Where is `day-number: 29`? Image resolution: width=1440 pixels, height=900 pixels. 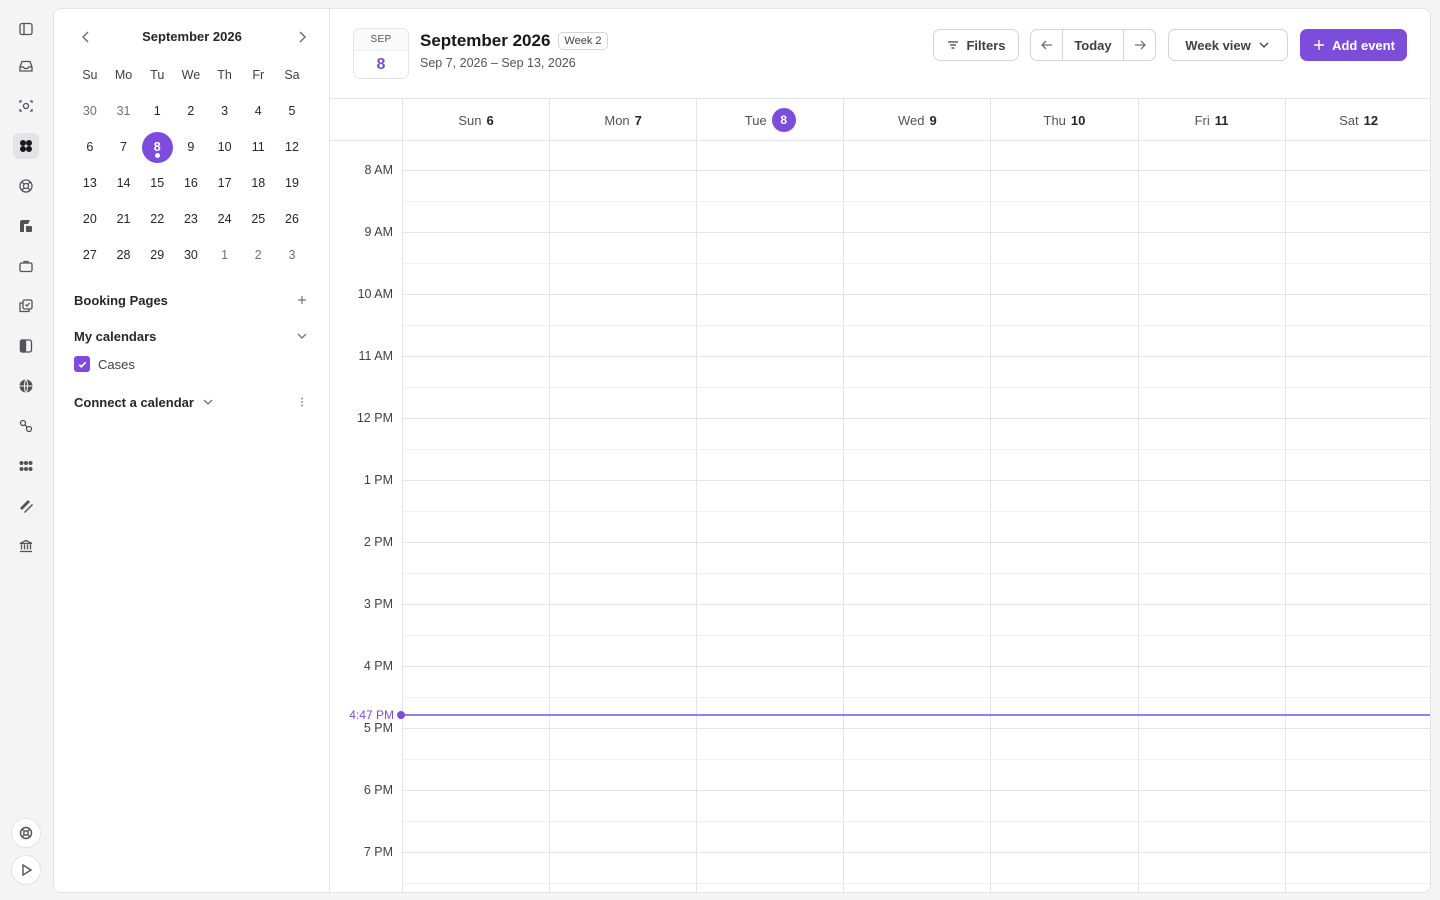
day-number: 29 is located at coordinates (157, 255).